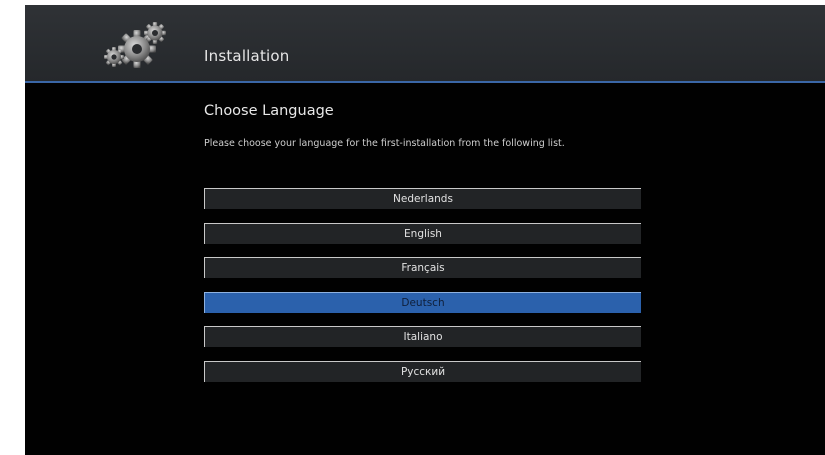 This screenshot has height=455, width=825. What do you see at coordinates (422, 198) in the screenshot?
I see `language-option-nederlands: Nederlands` at bounding box center [422, 198].